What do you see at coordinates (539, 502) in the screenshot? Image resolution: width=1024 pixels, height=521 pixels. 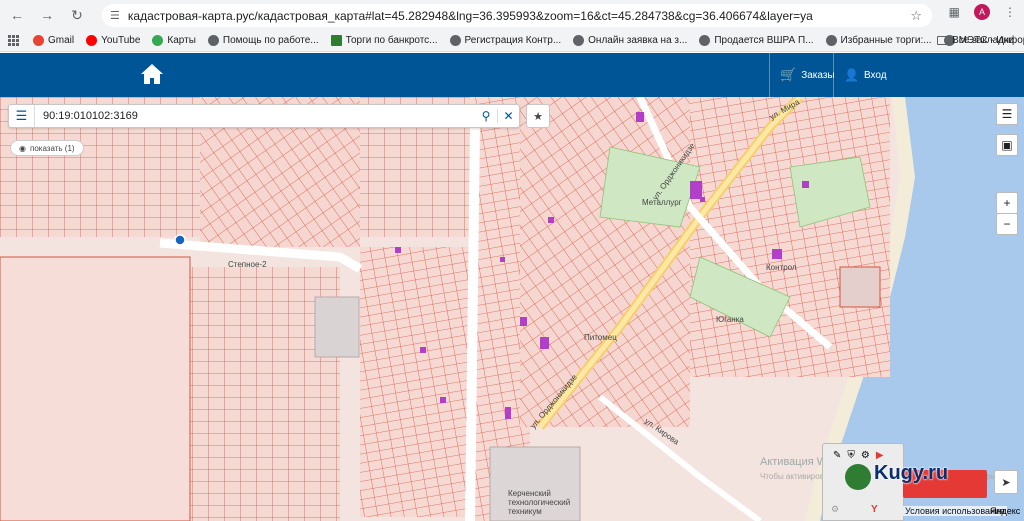 I see `label-college: Керченский технологический техникум` at bounding box center [539, 502].